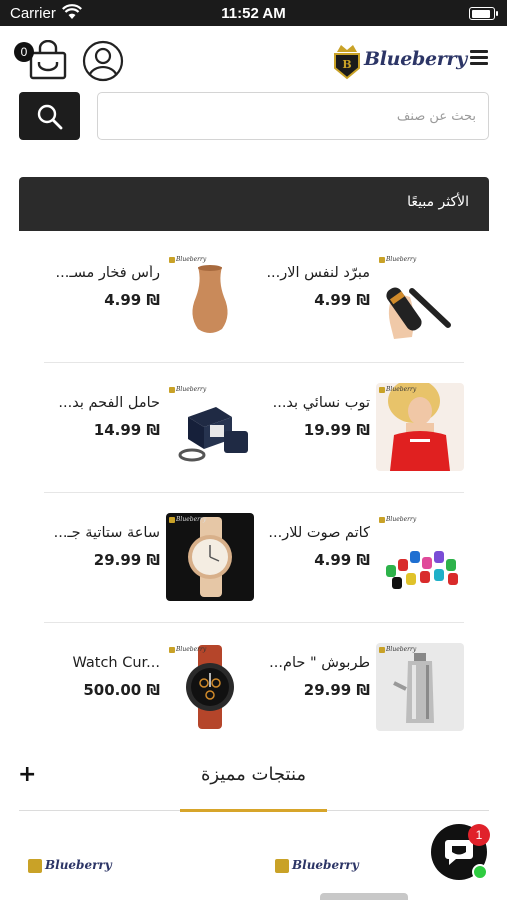 The height and width of the screenshot is (900, 507). What do you see at coordinates (418, 313) in the screenshot?
I see `hand-cooler-image` at bounding box center [418, 313].